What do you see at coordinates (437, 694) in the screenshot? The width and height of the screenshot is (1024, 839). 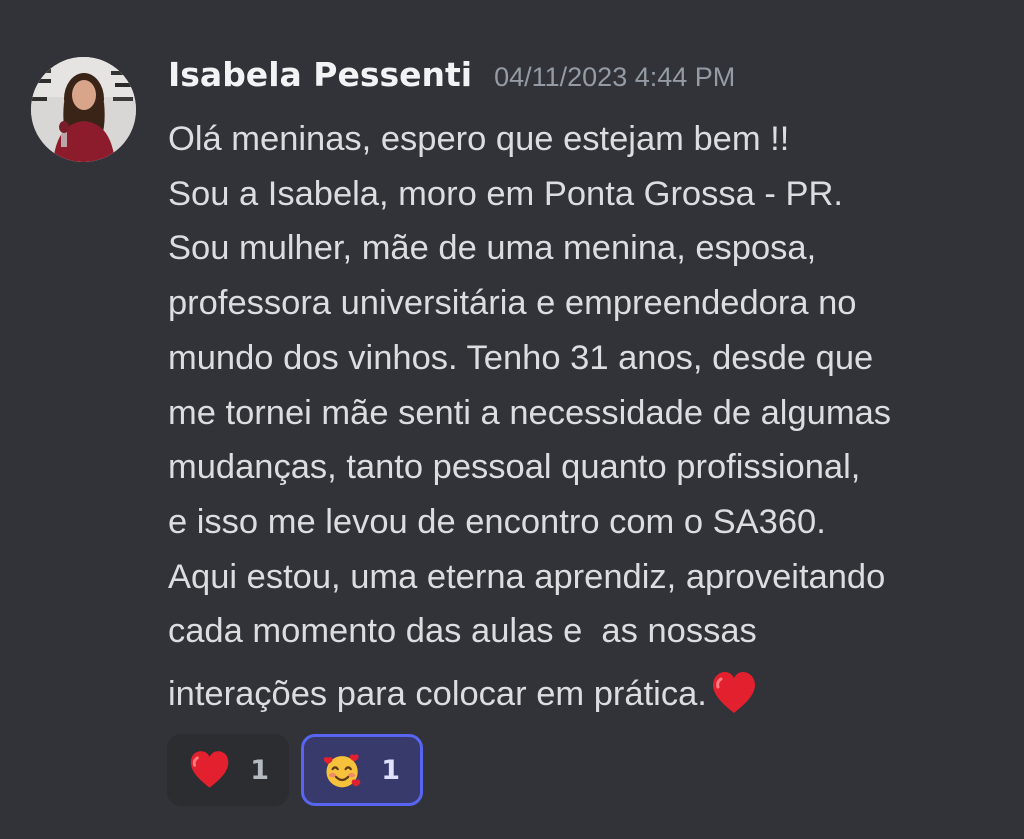 I see `message-line-text: interações para colocar em prática.` at bounding box center [437, 694].